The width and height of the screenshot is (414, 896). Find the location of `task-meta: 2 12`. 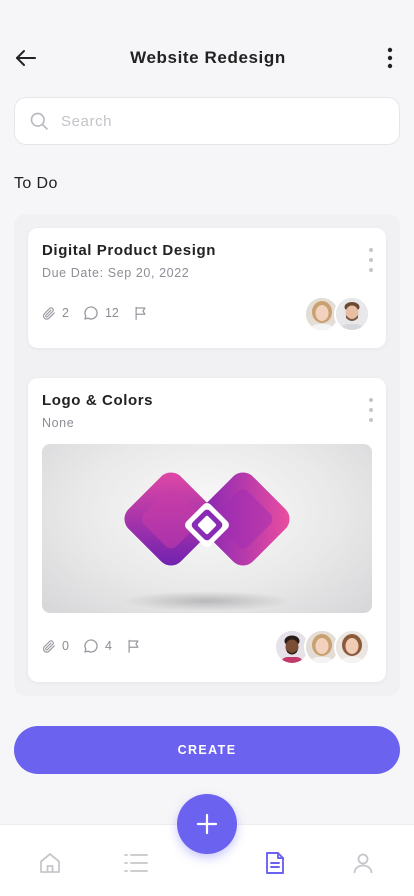

task-meta: 2 12 is located at coordinates (105, 313).